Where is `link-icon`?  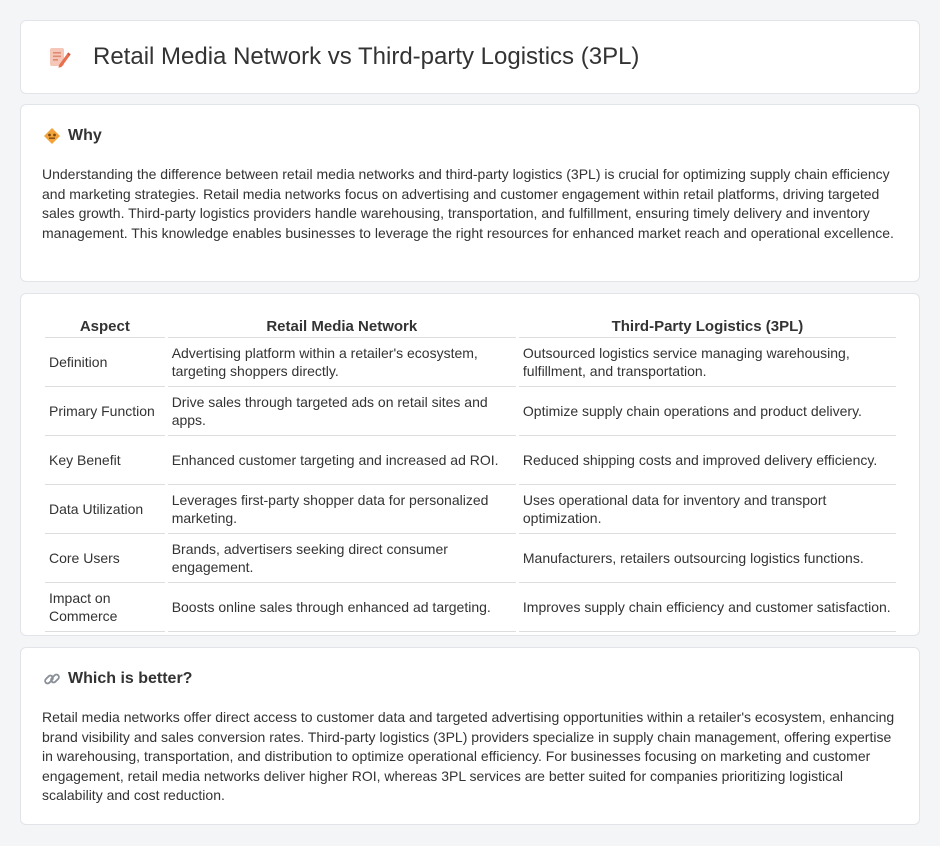 link-icon is located at coordinates (52, 679).